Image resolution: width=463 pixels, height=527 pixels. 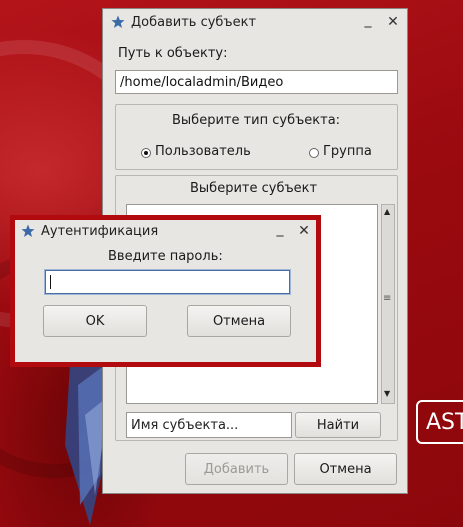 I want to click on scroll-up-icon: ▲, so click(x=387, y=211).